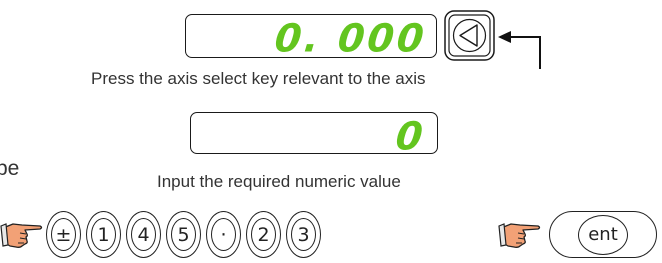 This screenshot has height=263, width=662. What do you see at coordinates (350, 38) in the screenshot?
I see `display-value-top: 0. 000` at bounding box center [350, 38].